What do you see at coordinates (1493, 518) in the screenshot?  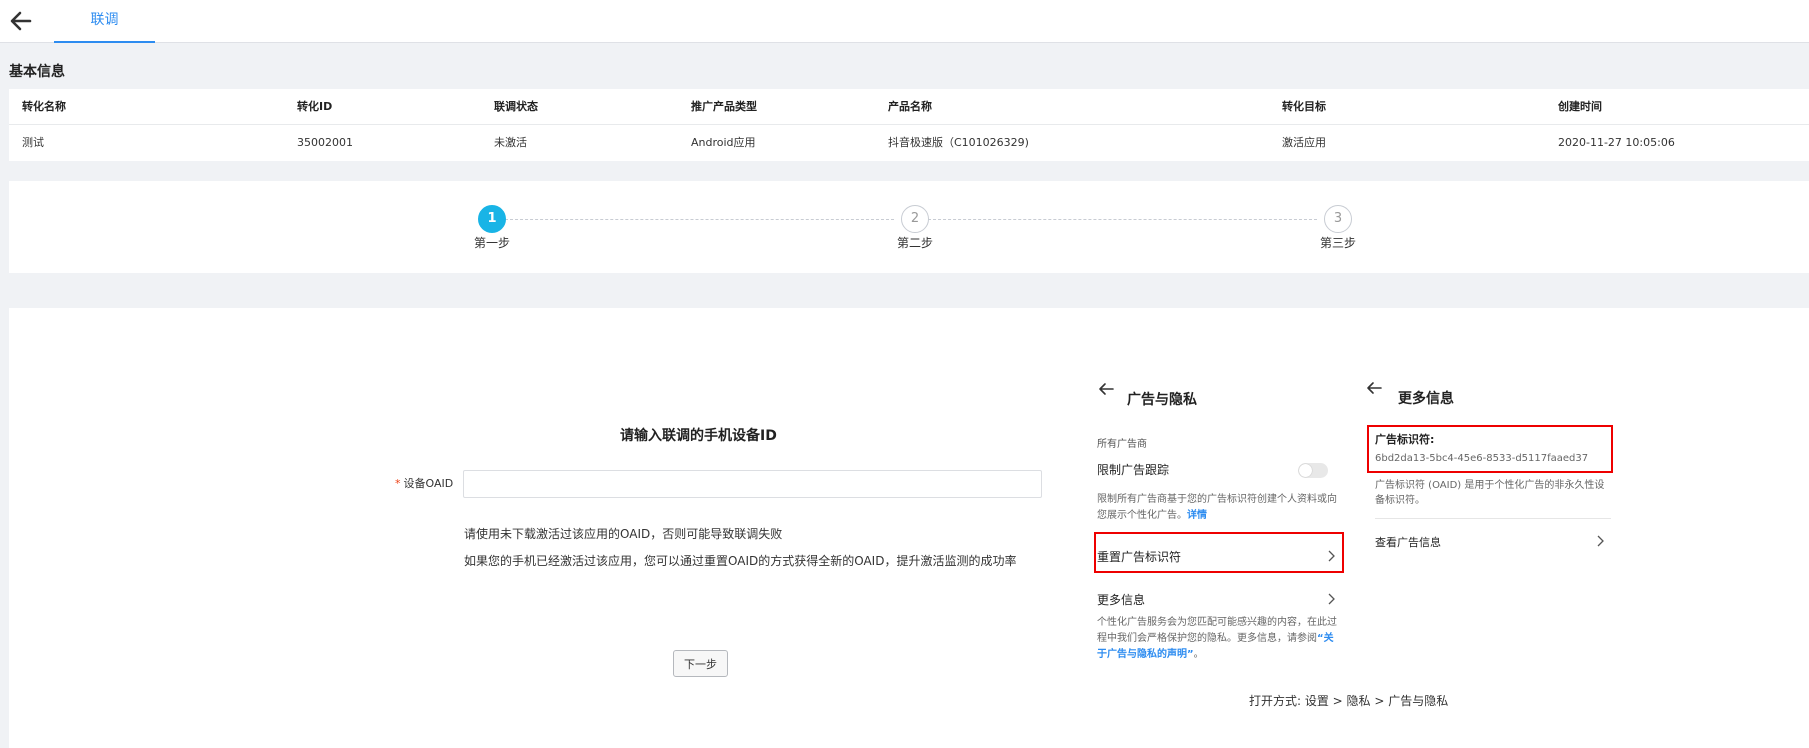 I see `divider` at bounding box center [1493, 518].